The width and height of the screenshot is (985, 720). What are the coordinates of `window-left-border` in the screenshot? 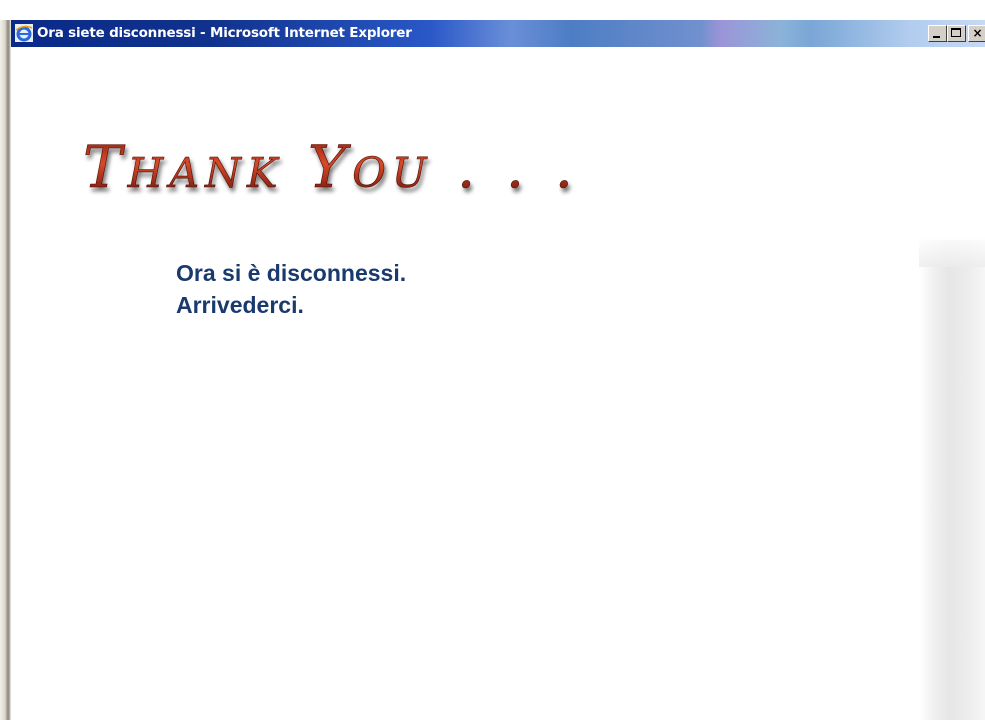 It's located at (5, 370).